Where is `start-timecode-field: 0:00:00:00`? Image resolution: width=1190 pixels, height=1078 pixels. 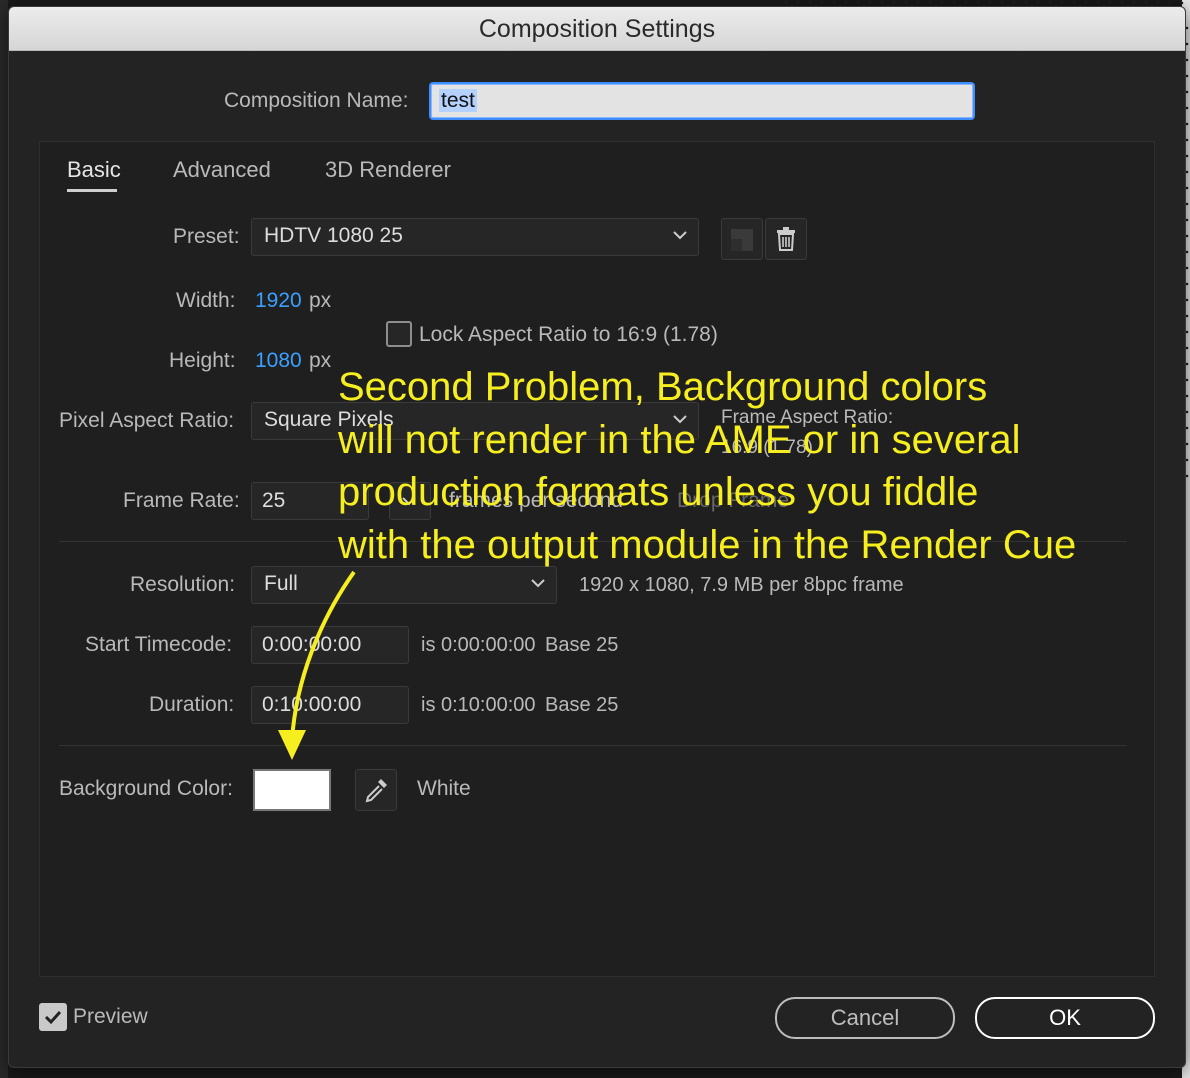 start-timecode-field: 0:00:00:00 is located at coordinates (330, 645).